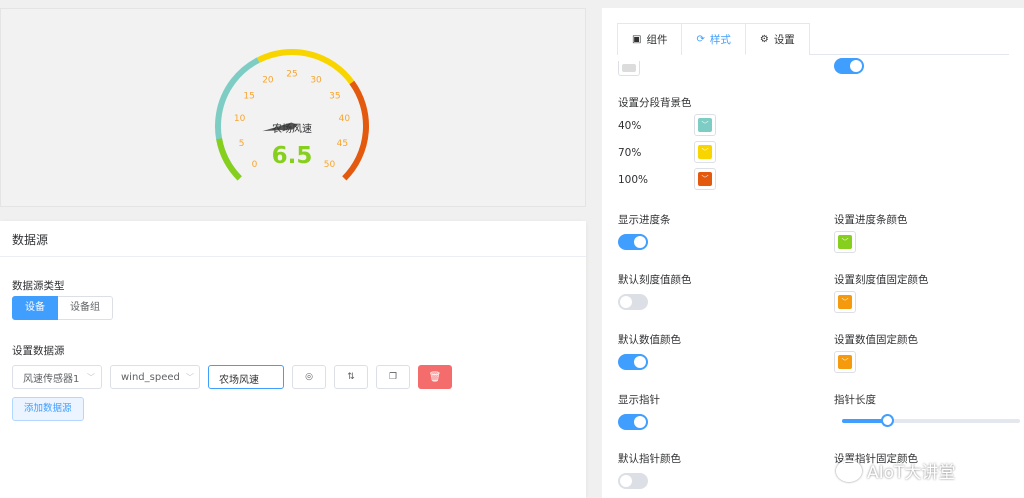 The width and height of the screenshot is (1024, 498). What do you see at coordinates (655, 280) in the screenshot?
I see `default-tick-color-label: 默认刻度值颜色` at bounding box center [655, 280].